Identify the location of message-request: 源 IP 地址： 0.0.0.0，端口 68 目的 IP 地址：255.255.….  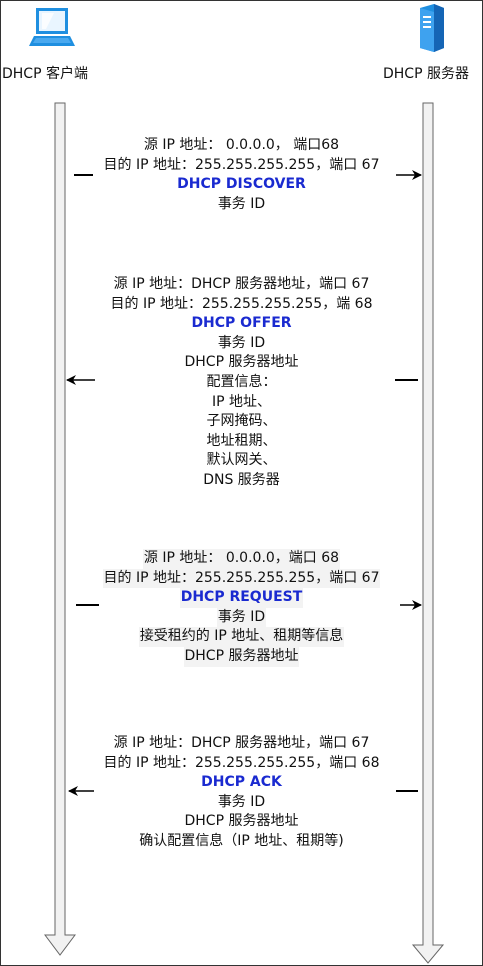
(241, 608).